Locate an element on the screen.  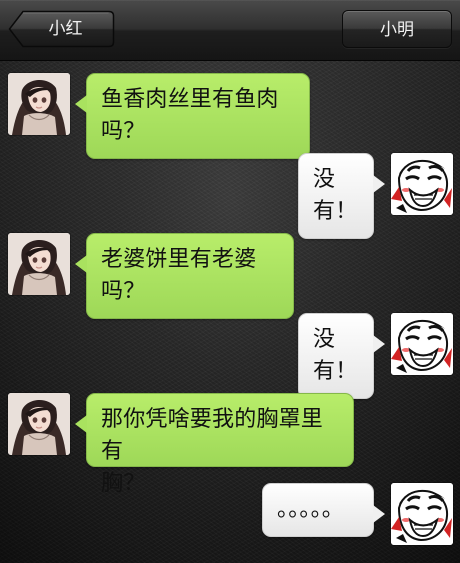
message-bubble-2: 没有！ is located at coordinates (341, 196).